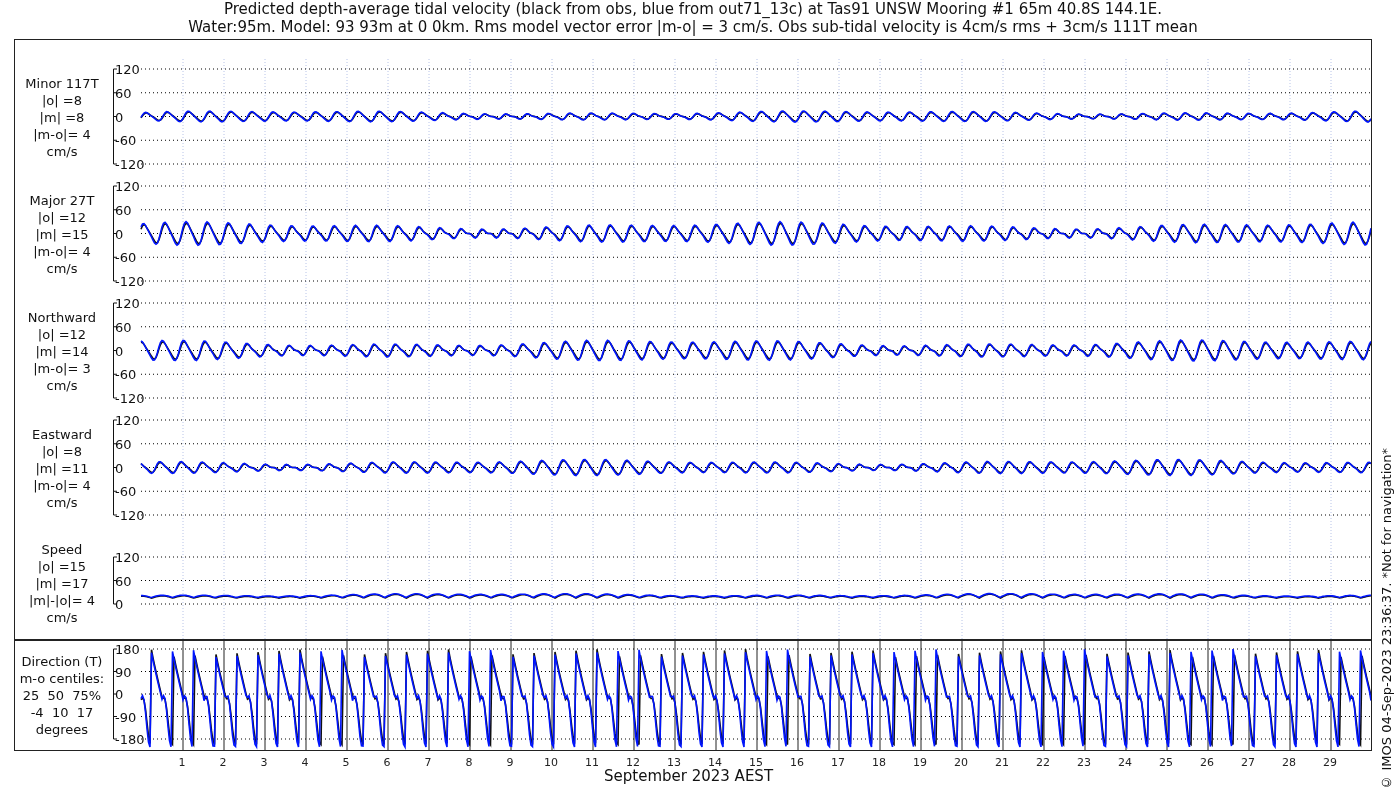  What do you see at coordinates (510, 762) in the screenshot?
I see `x-tick-label: 9` at bounding box center [510, 762].